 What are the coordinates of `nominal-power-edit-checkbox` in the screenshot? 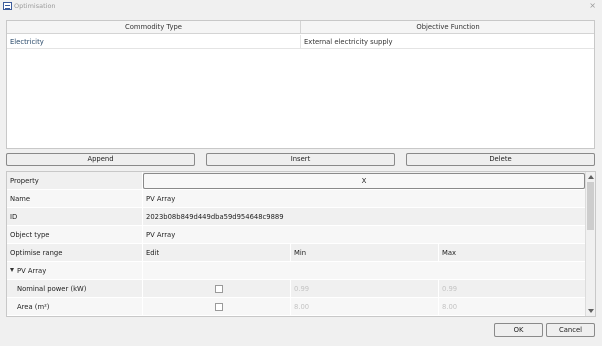 It's located at (219, 289).